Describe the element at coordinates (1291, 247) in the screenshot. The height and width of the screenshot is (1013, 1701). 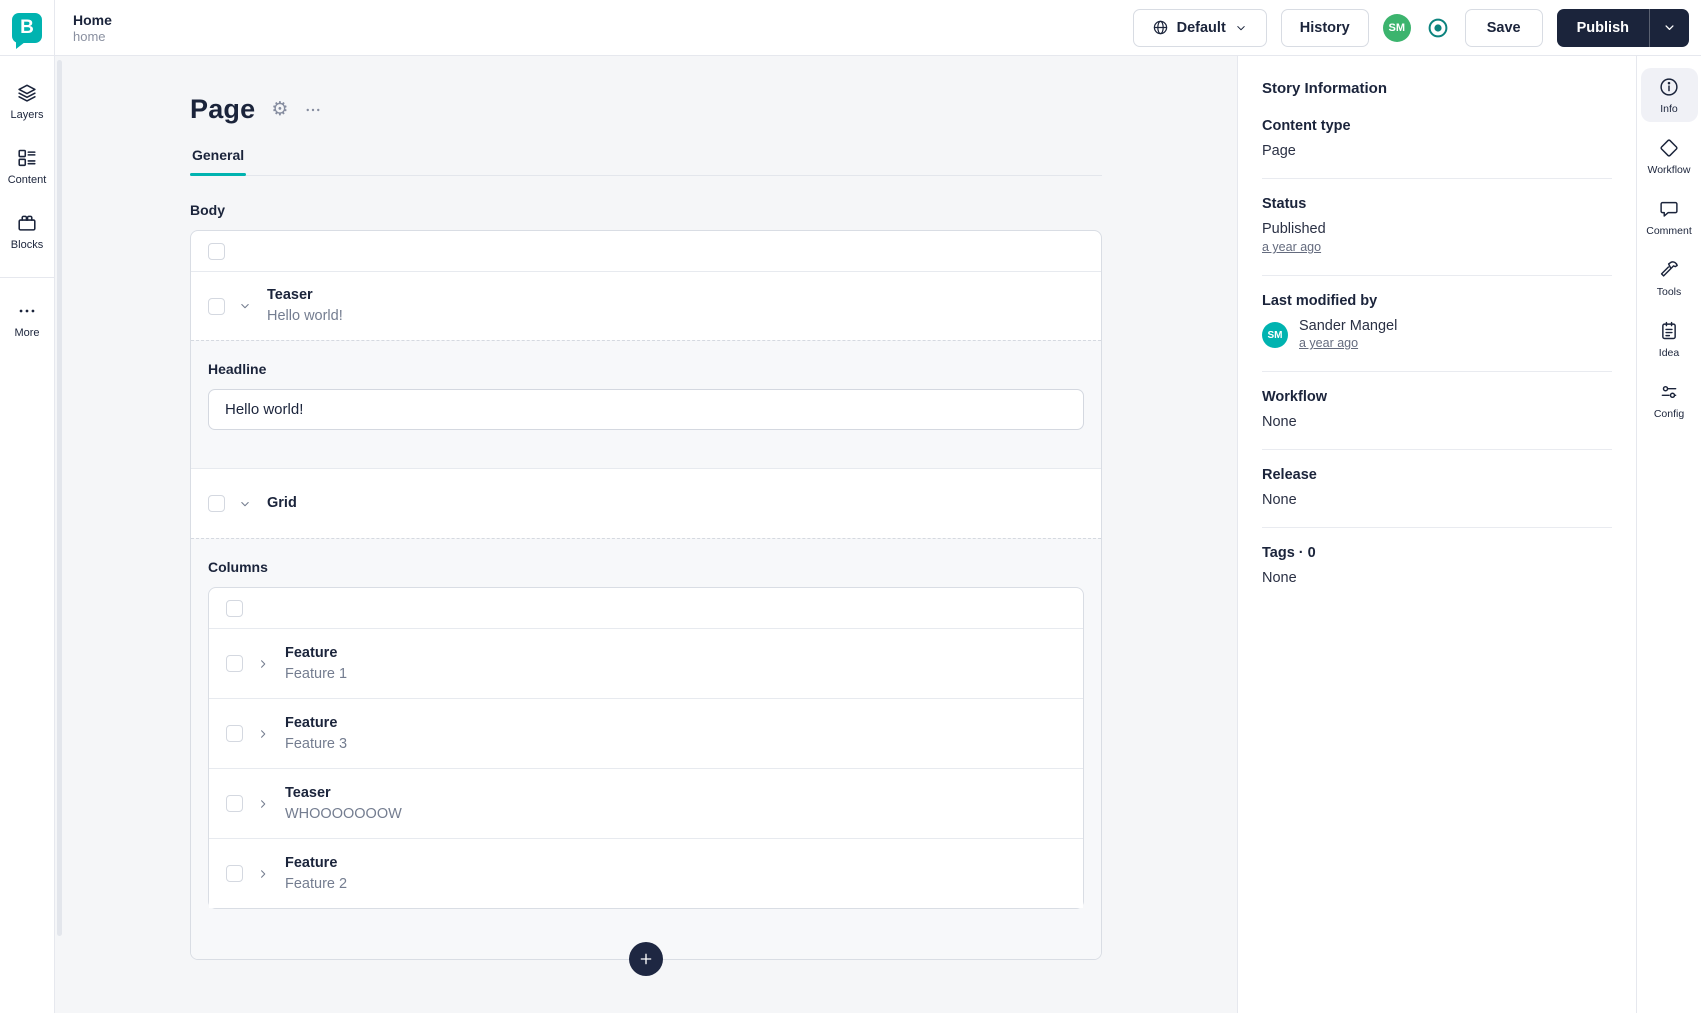
I see `status-time-link: a year ago` at that location.